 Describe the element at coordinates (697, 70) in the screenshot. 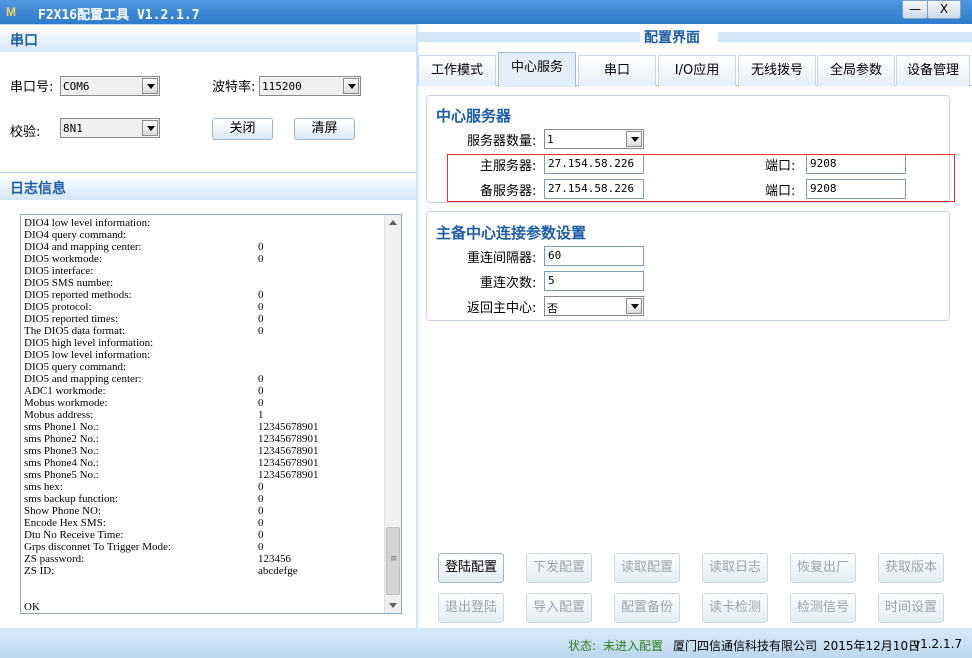

I see `tab-io: I/O应用` at that location.